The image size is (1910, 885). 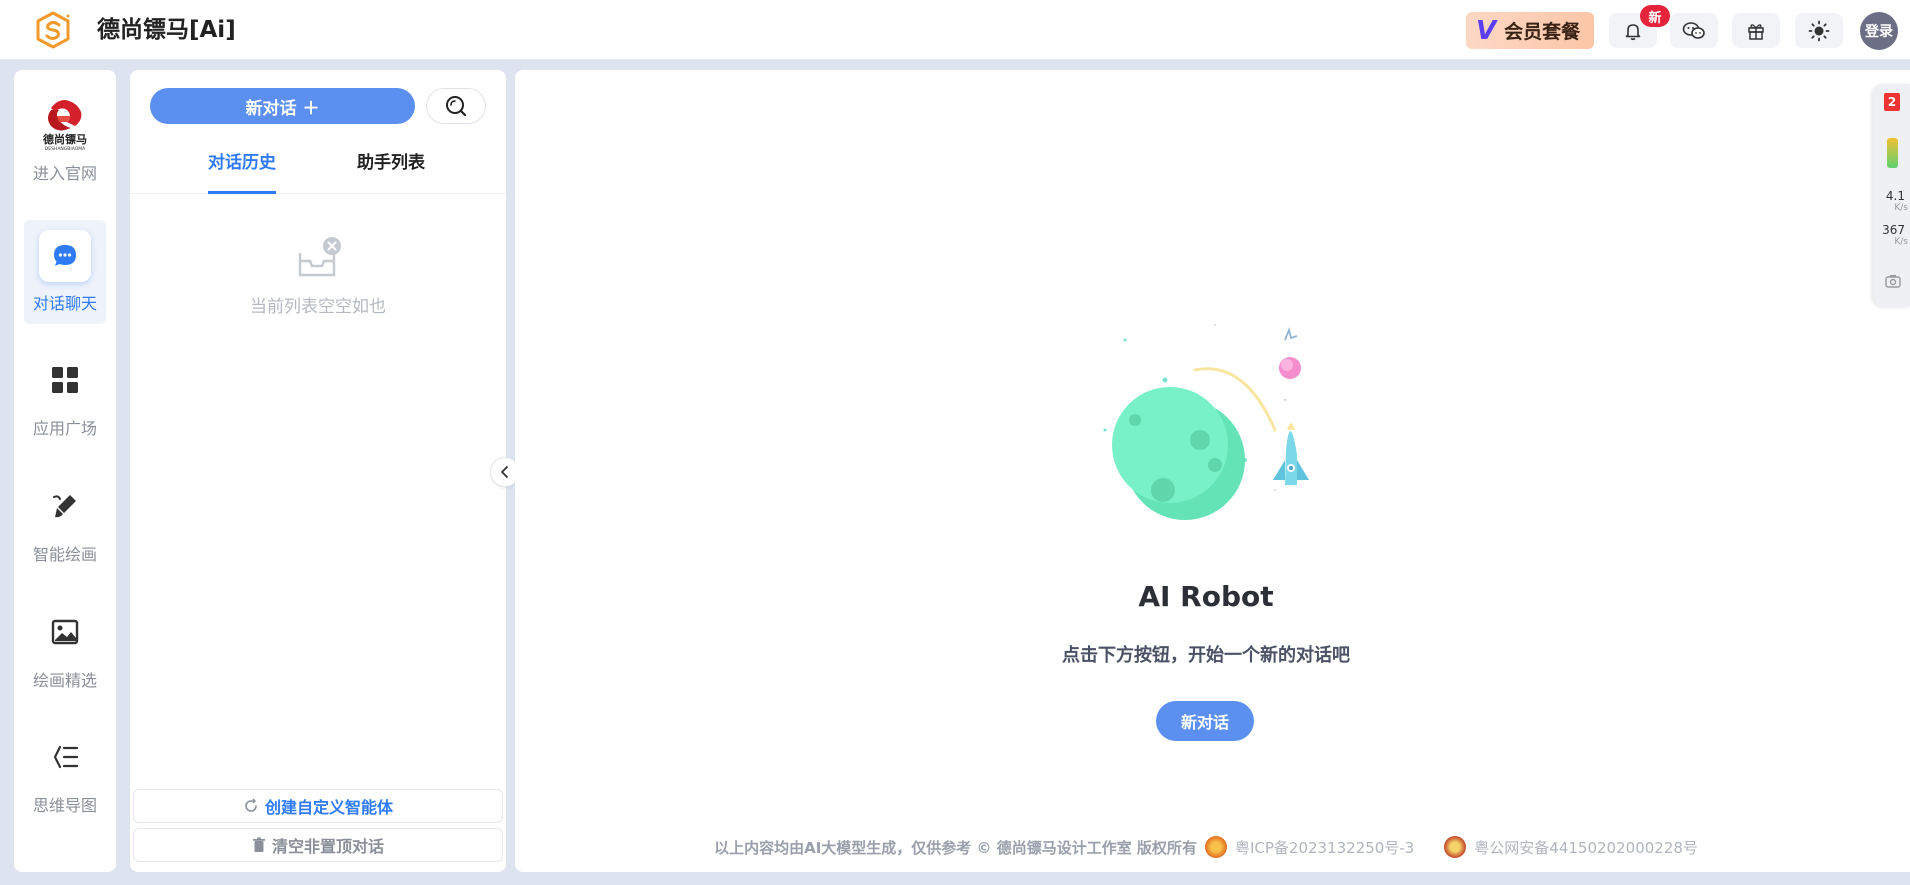 What do you see at coordinates (1215, 847) in the screenshot?
I see `icp-emblem-icon` at bounding box center [1215, 847].